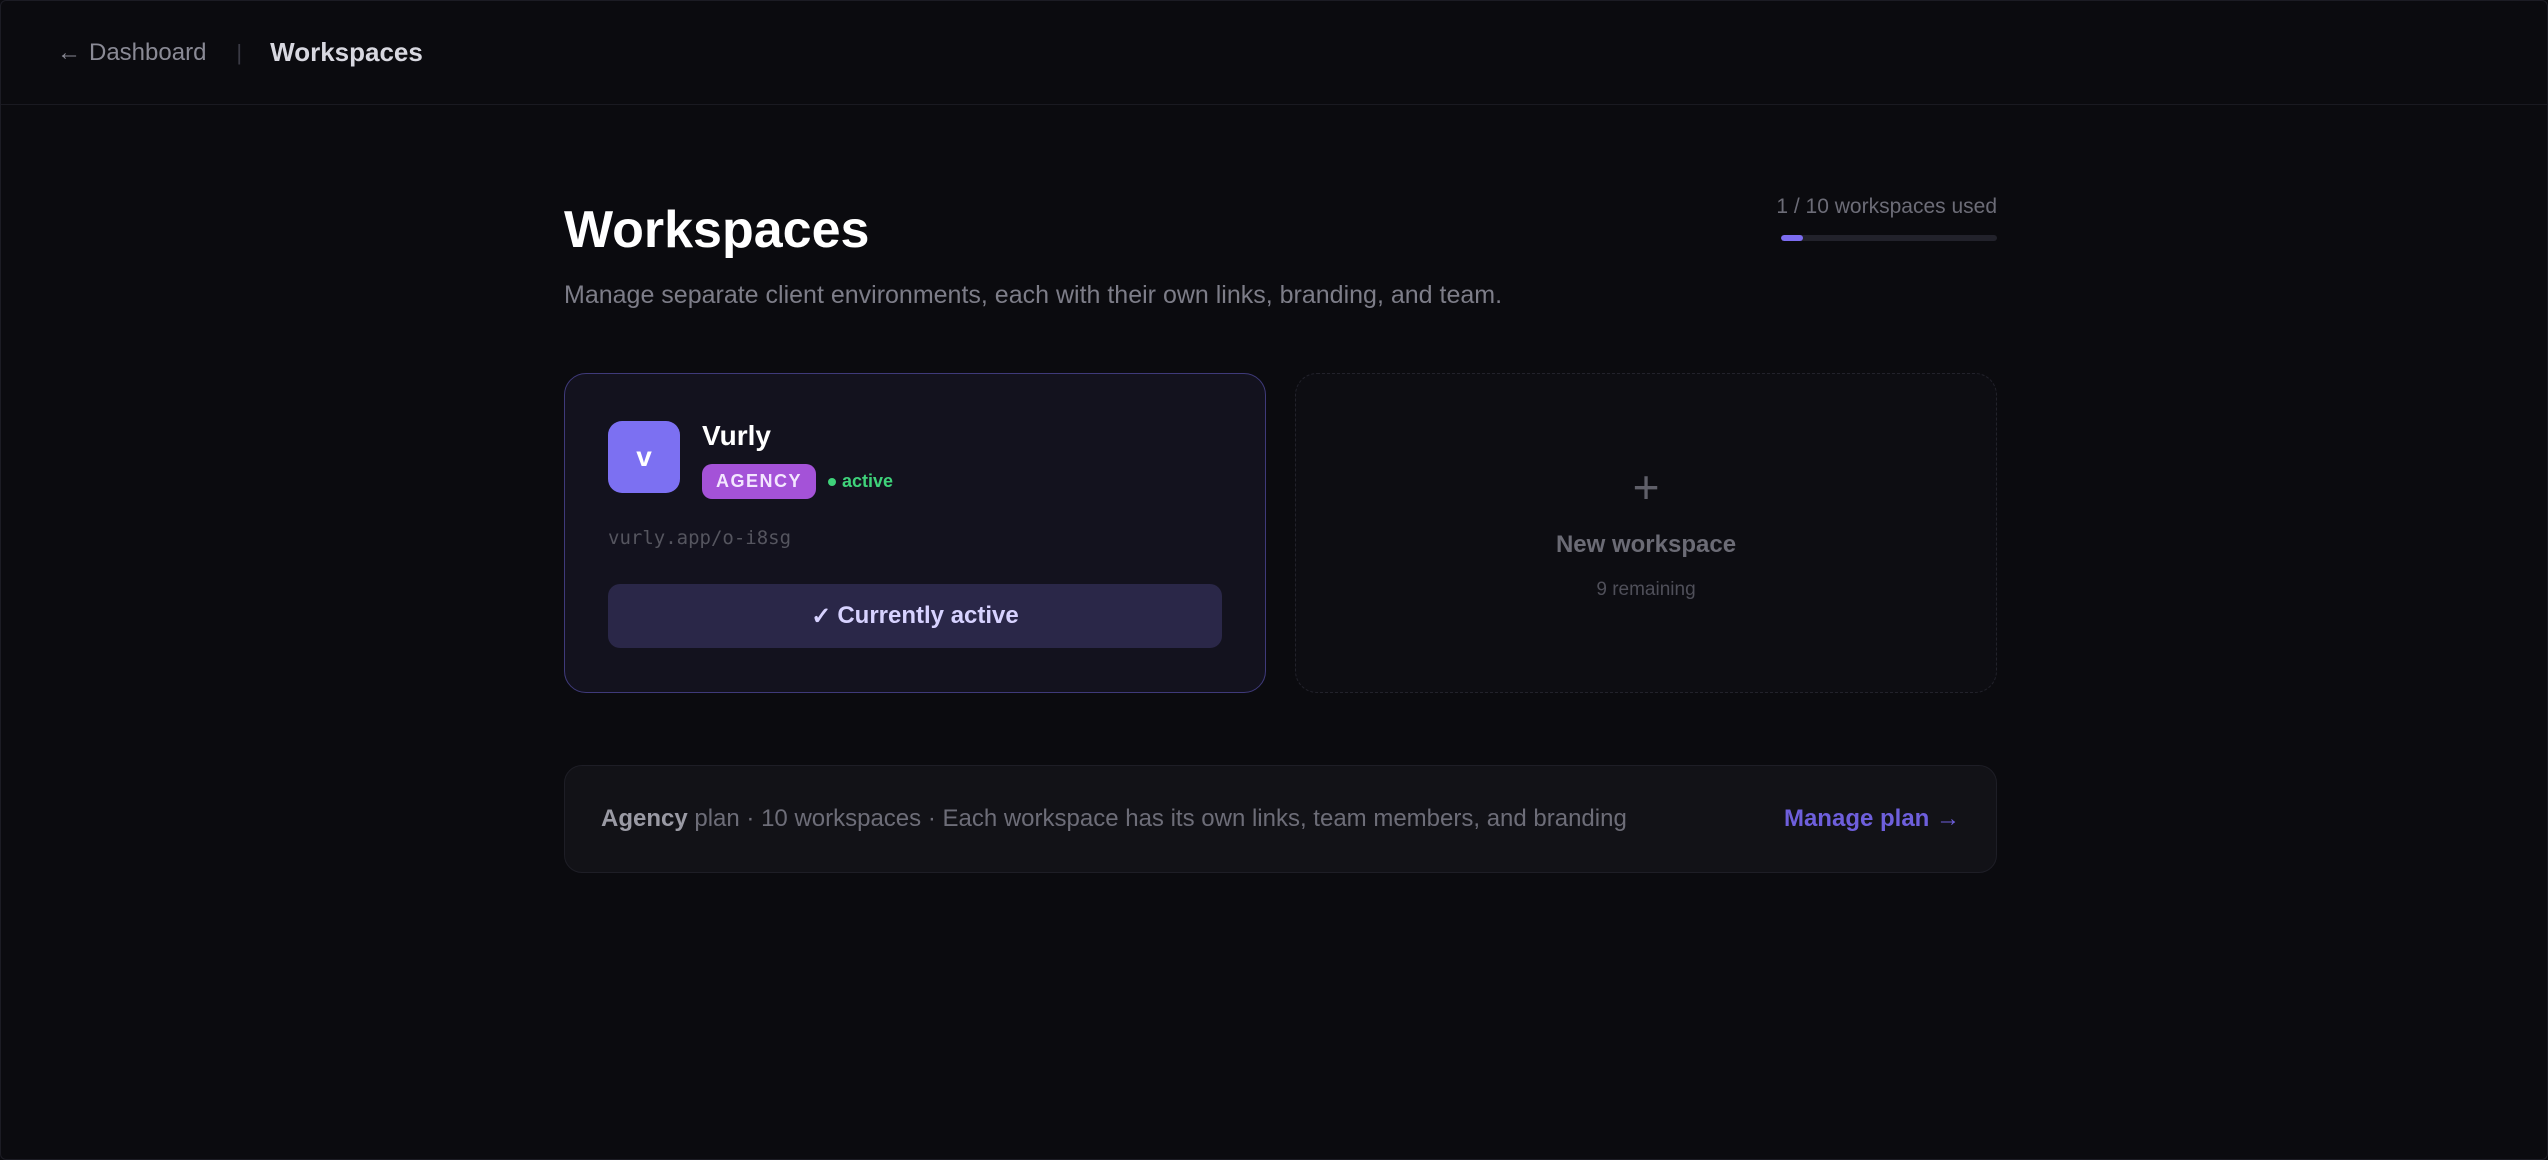 The width and height of the screenshot is (2548, 1160). I want to click on arrow-left-icon: ←, so click(69, 52).